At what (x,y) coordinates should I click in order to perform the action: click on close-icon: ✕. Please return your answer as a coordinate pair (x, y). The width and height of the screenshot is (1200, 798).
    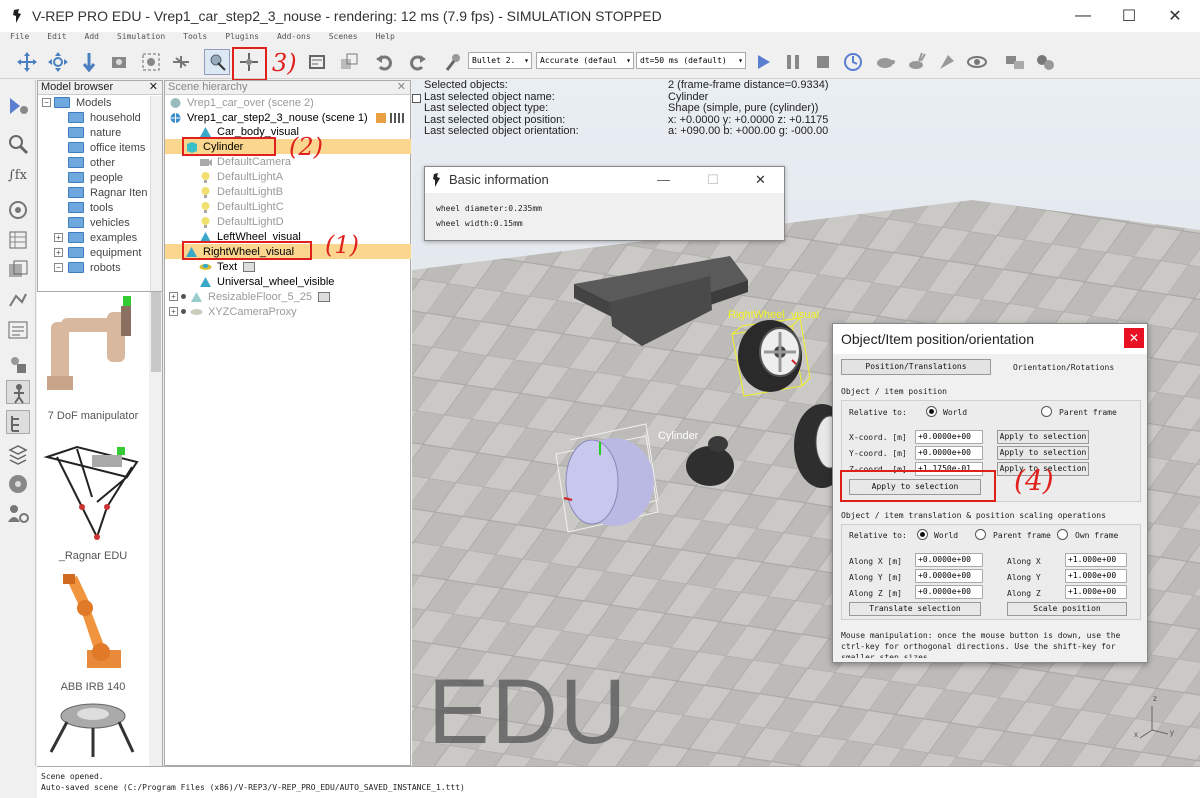
    Looking at the image, I should click on (401, 87).